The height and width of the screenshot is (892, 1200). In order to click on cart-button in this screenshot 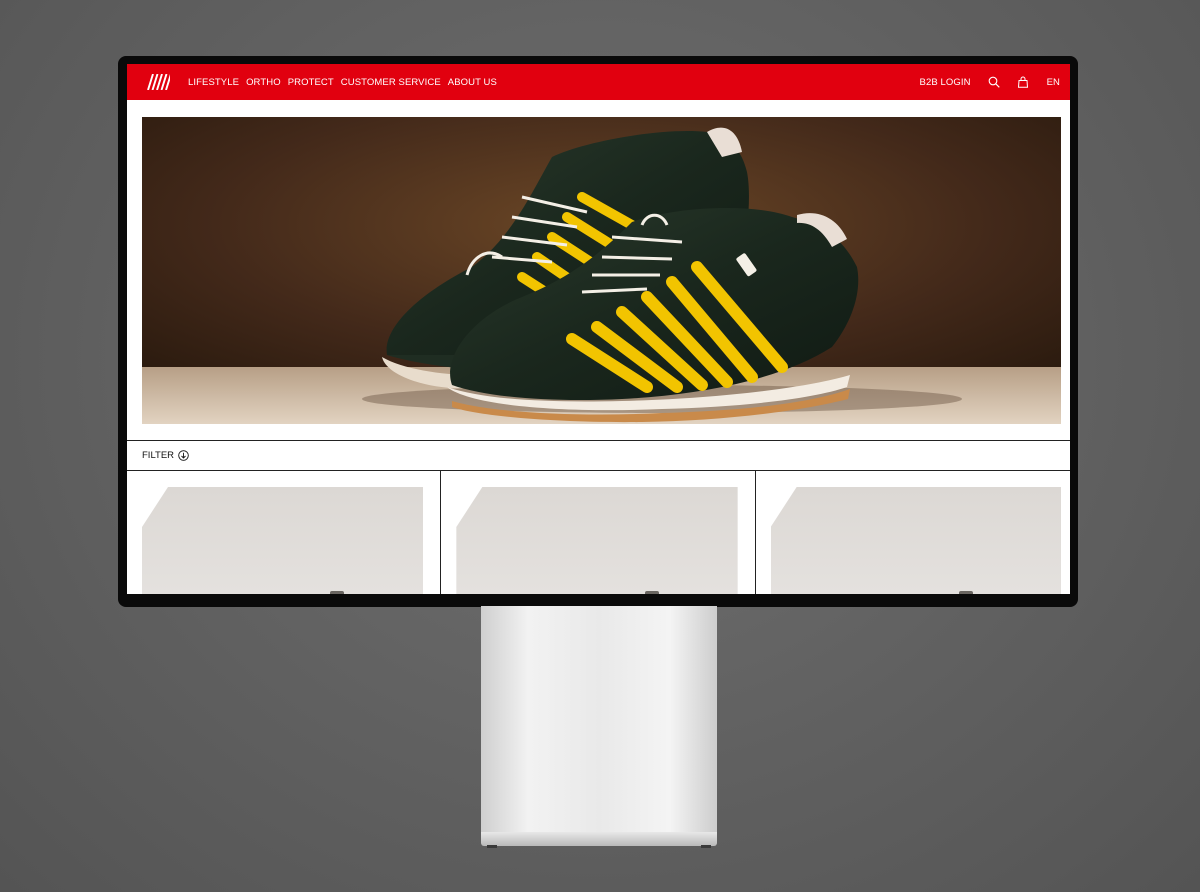, I will do `click(1023, 82)`.